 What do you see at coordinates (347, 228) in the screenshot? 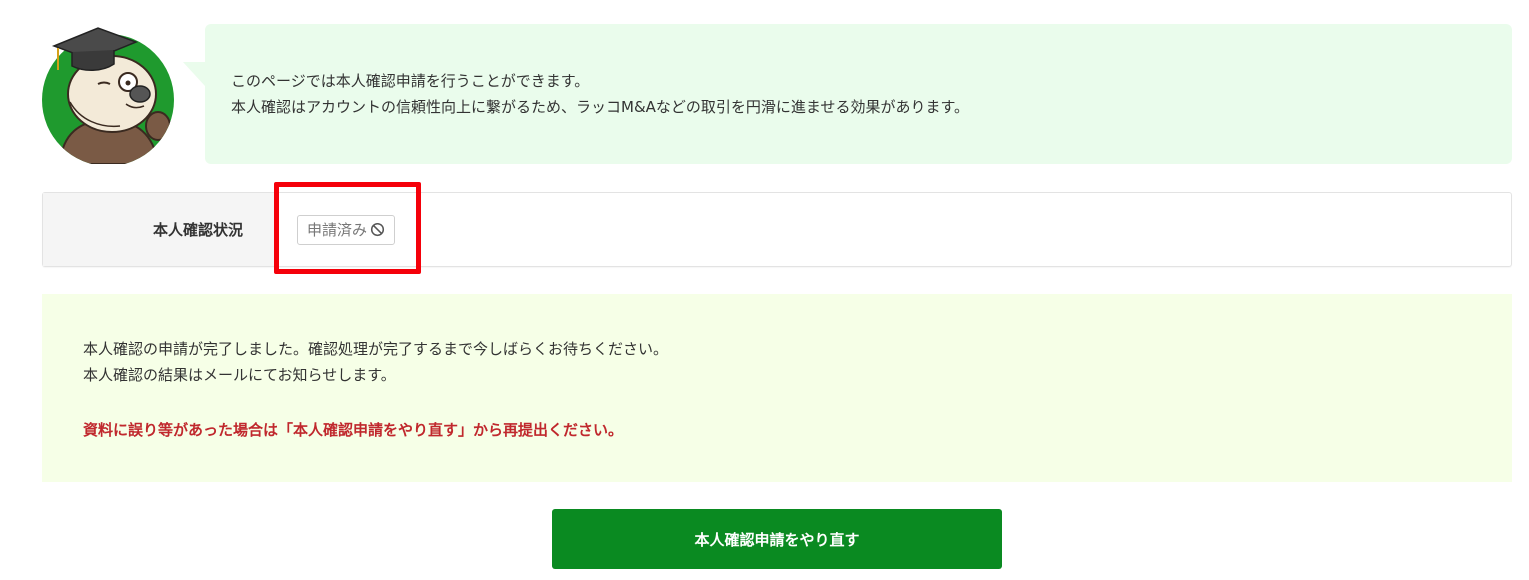
I see `highlight-annotation-box` at bounding box center [347, 228].